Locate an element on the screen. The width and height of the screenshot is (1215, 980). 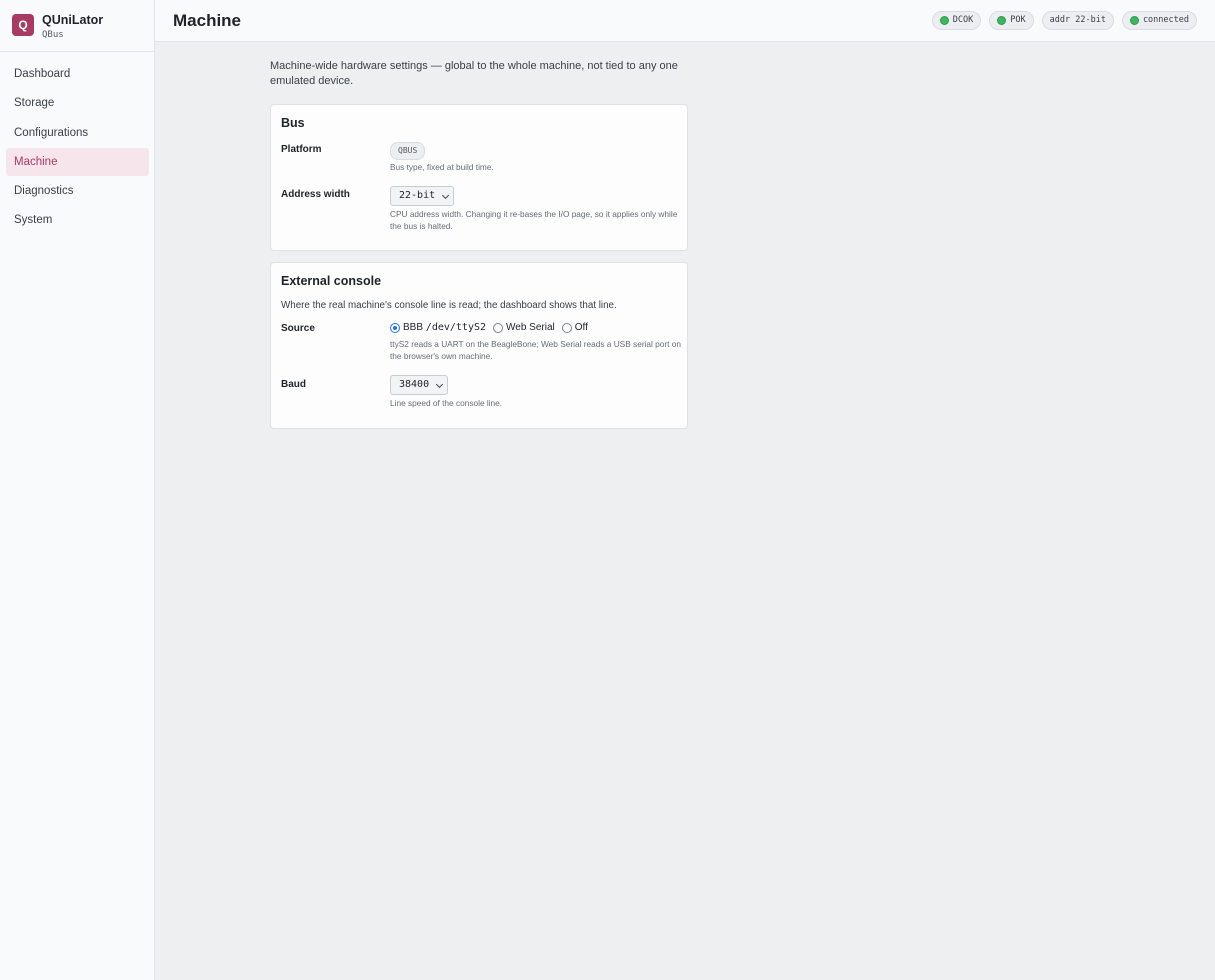
status-pills: DCOK POK addr 22-bit connected is located at coordinates (1064, 20).